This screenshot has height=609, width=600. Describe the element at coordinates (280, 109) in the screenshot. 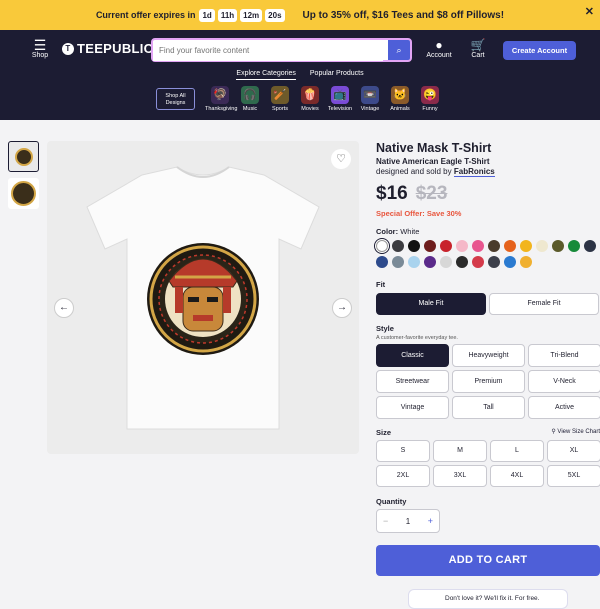

I see `category-label: Sports` at that location.